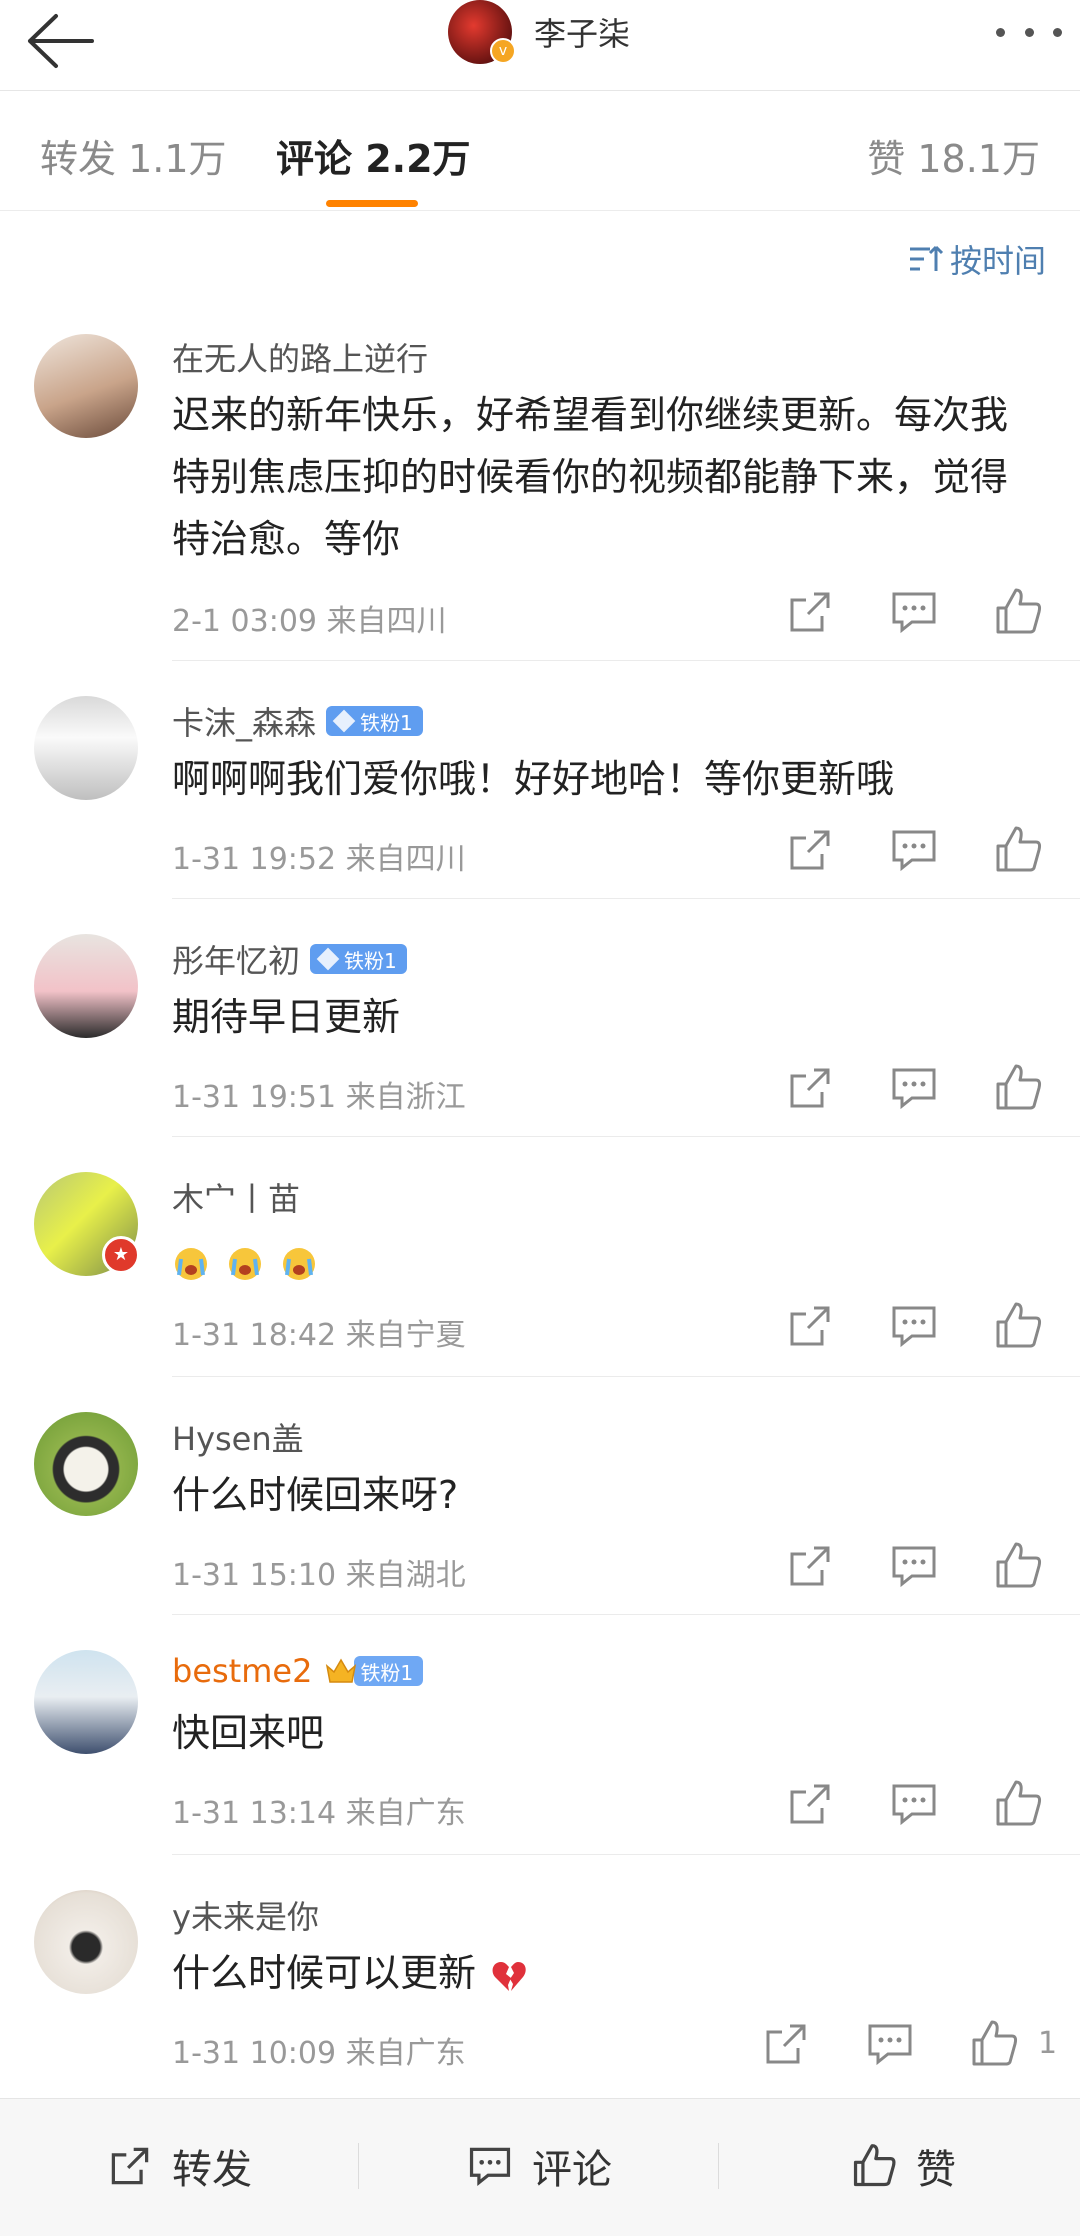 This screenshot has height=2236, width=1080. I want to click on more-dots-icon, so click(1029, 32).